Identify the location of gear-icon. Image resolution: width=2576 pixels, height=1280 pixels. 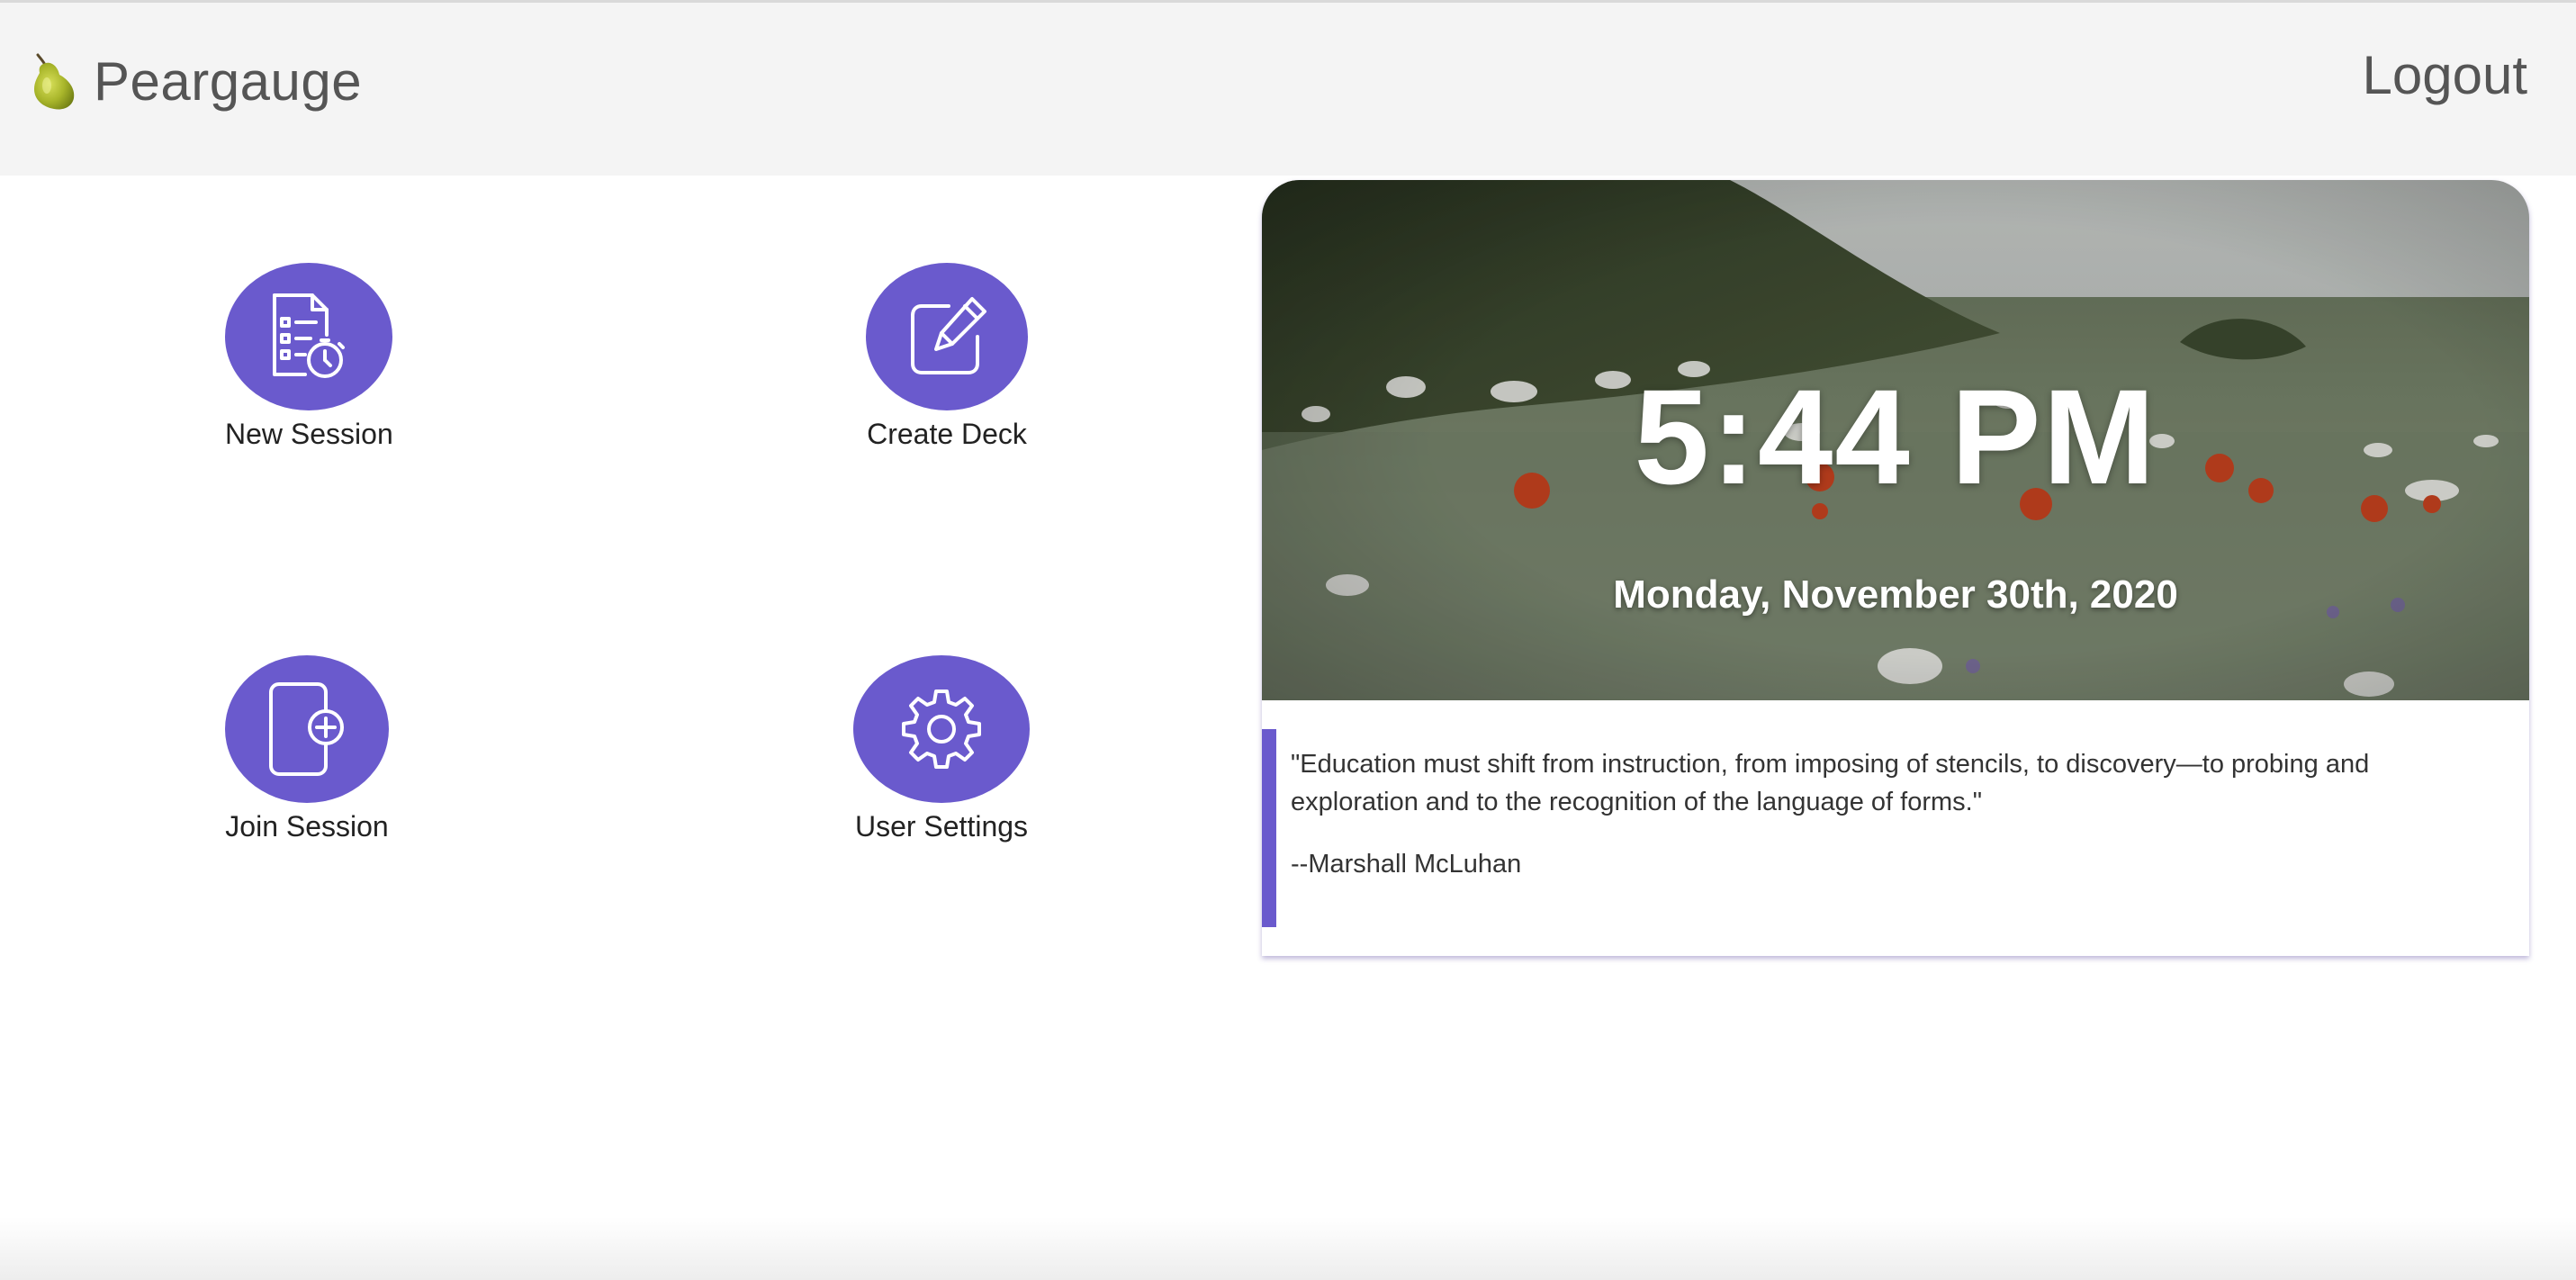
(941, 729).